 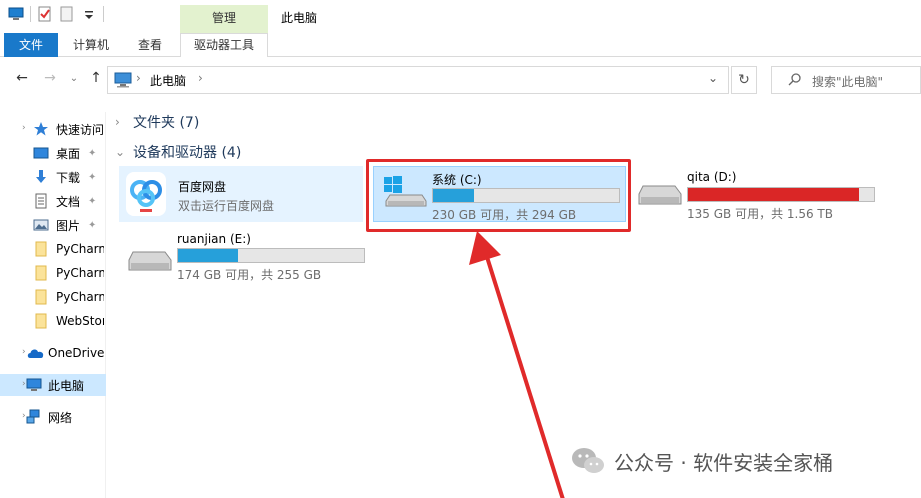 I want to click on drive-e-usage-fill, so click(x=208, y=255).